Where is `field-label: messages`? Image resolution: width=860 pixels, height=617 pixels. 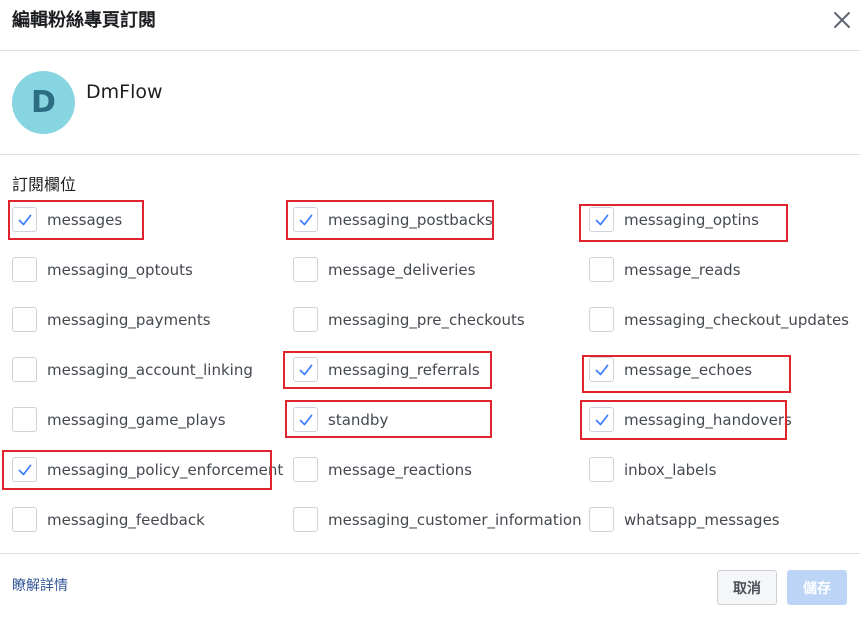
field-label: messages is located at coordinates (85, 219).